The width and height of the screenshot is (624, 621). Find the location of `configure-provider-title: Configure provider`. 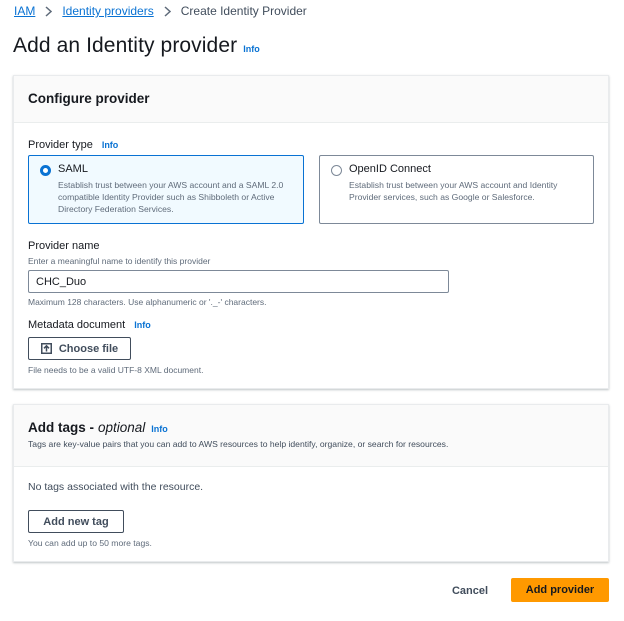

configure-provider-title: Configure provider is located at coordinates (89, 98).